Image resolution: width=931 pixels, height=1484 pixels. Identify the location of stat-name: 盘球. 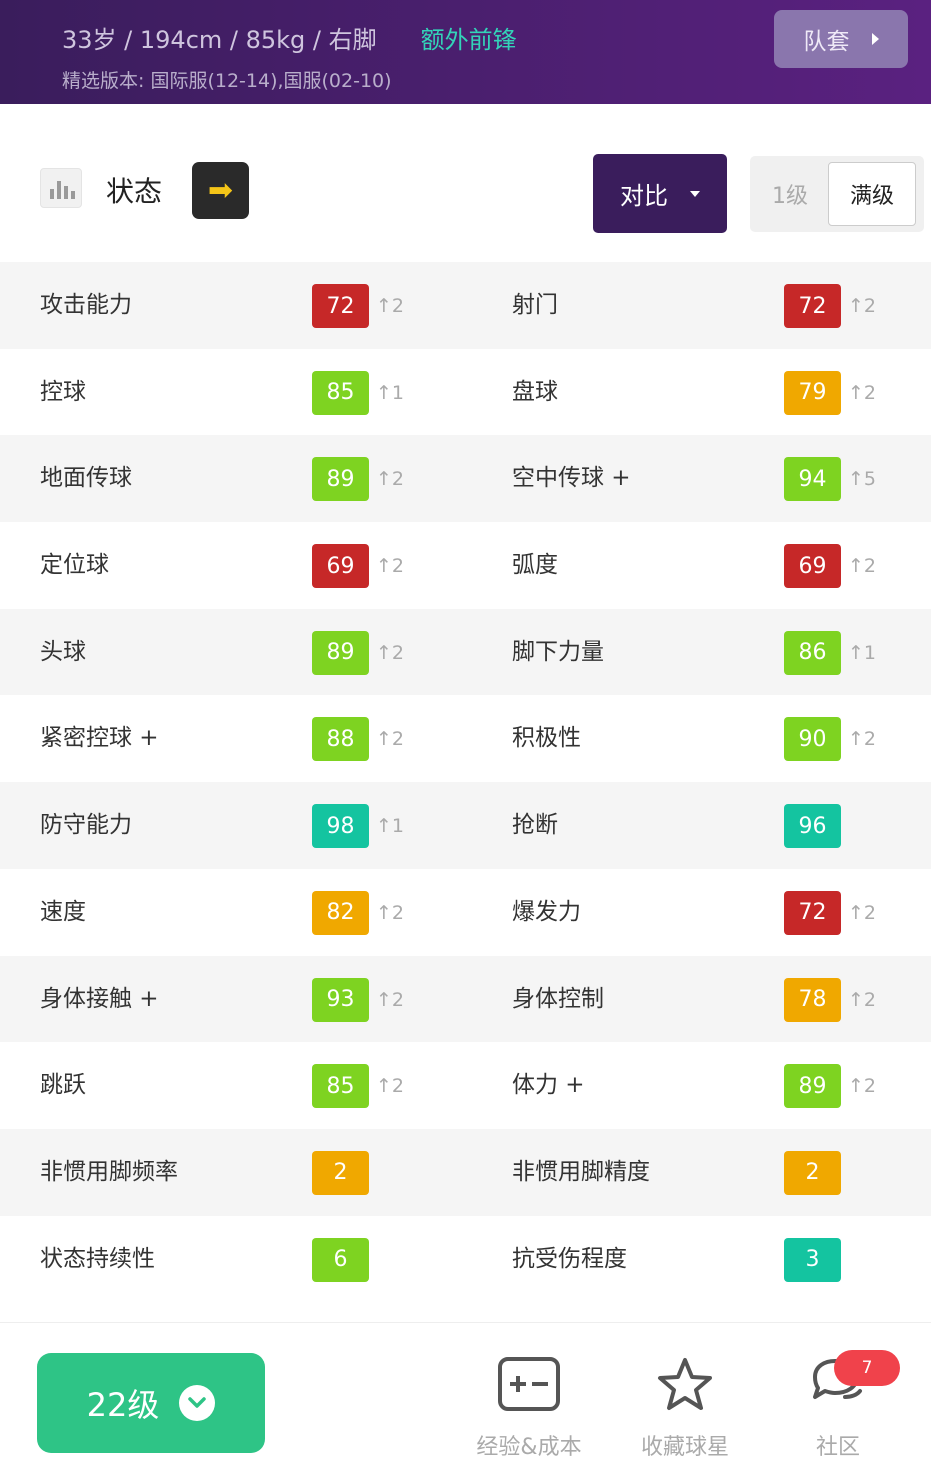
(535, 391).